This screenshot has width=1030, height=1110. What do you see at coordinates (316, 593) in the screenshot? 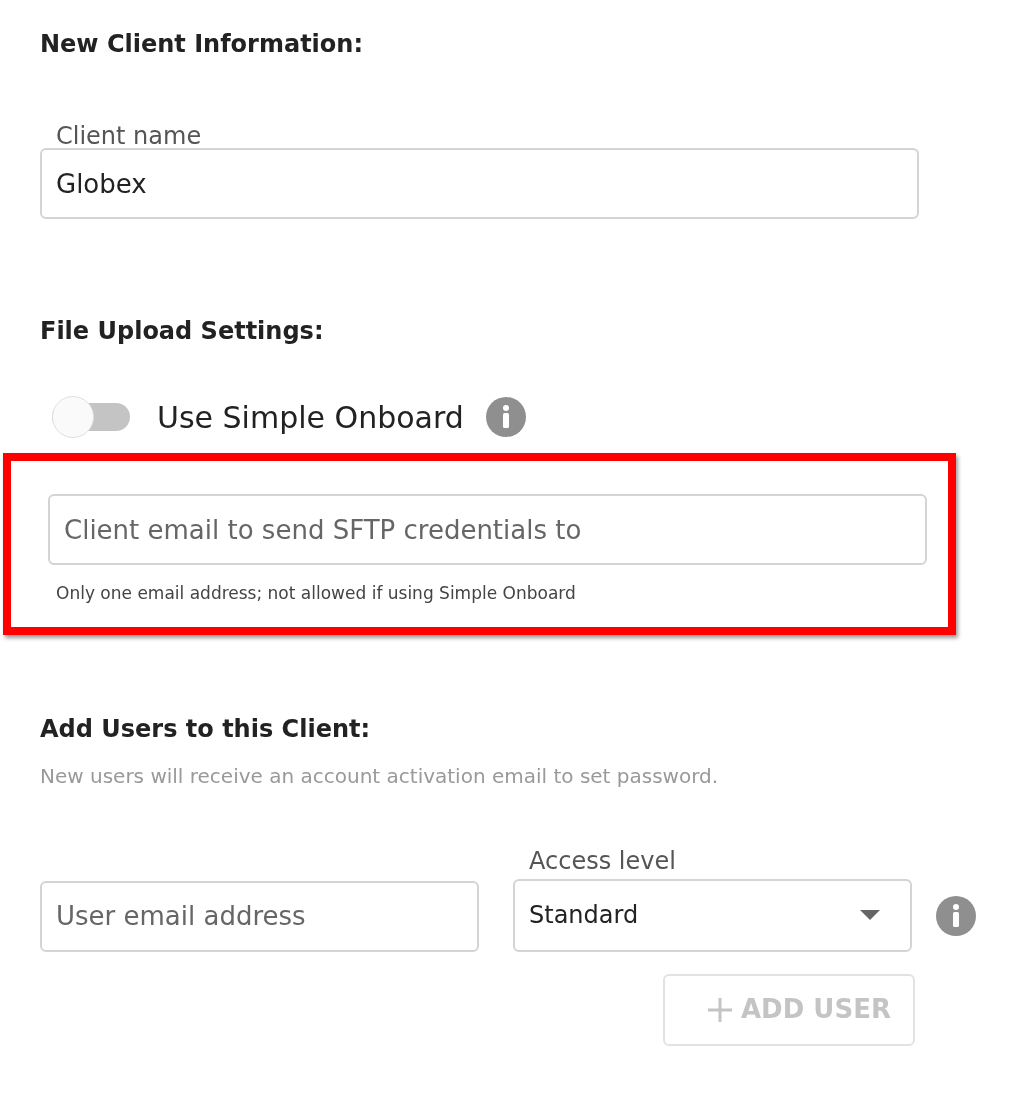
I see `helper-text: Only one email address; not allowed if using Simple Onboard` at bounding box center [316, 593].